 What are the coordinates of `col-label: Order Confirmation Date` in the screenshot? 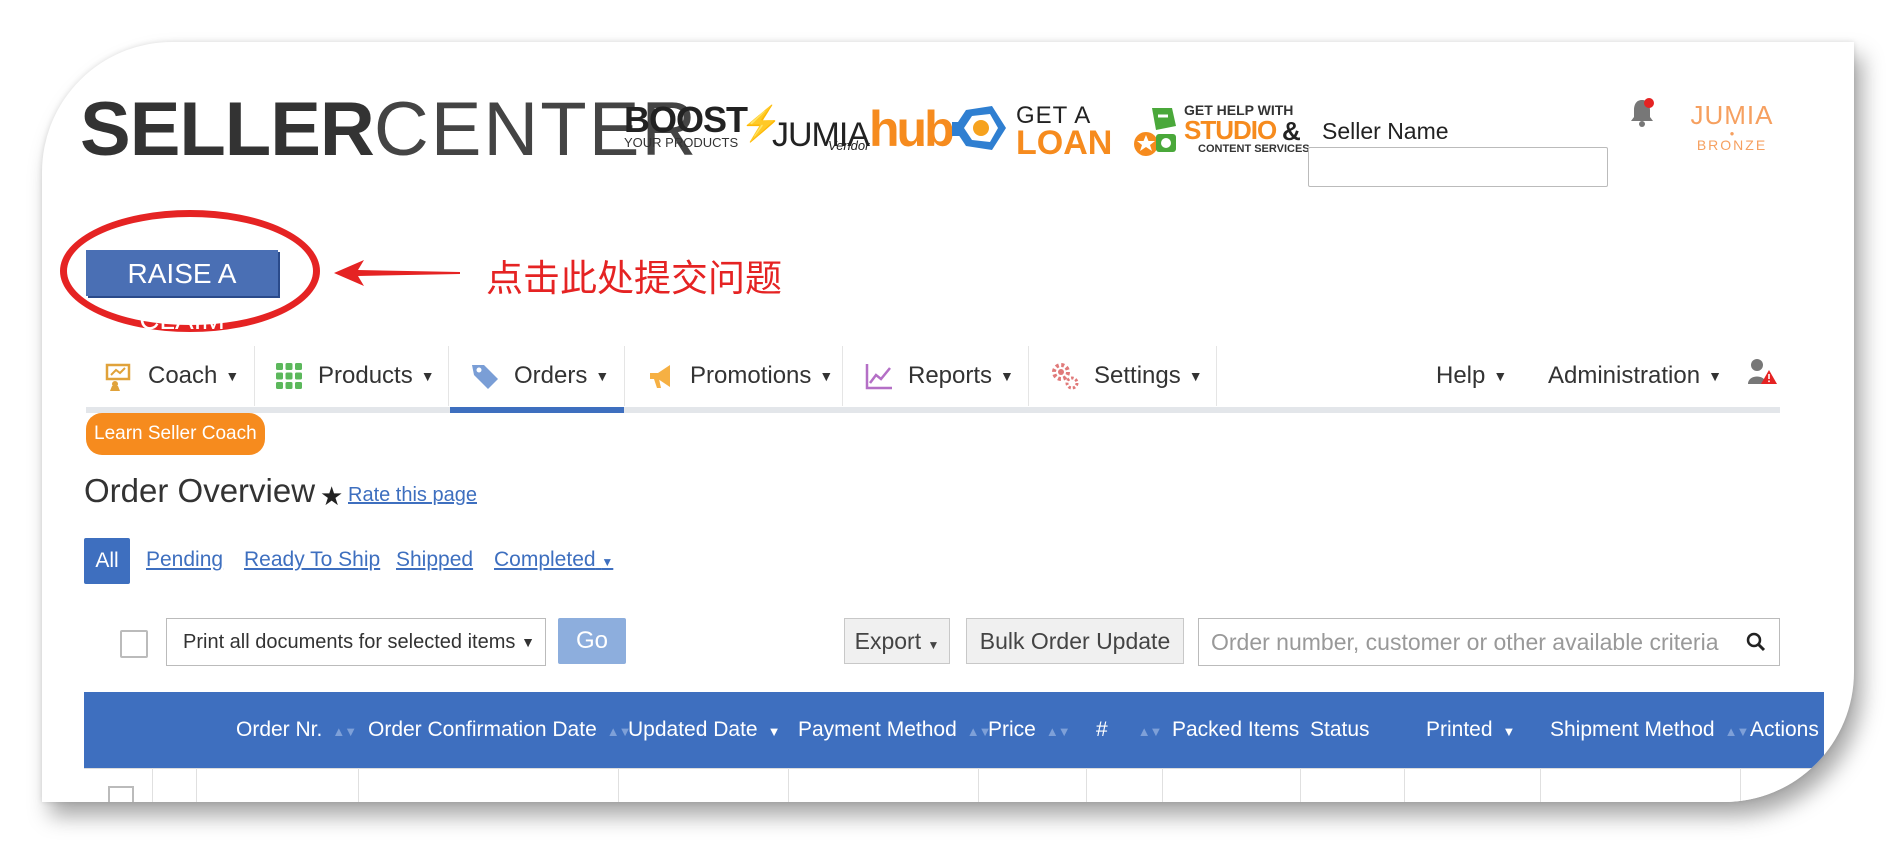 It's located at (482, 729).